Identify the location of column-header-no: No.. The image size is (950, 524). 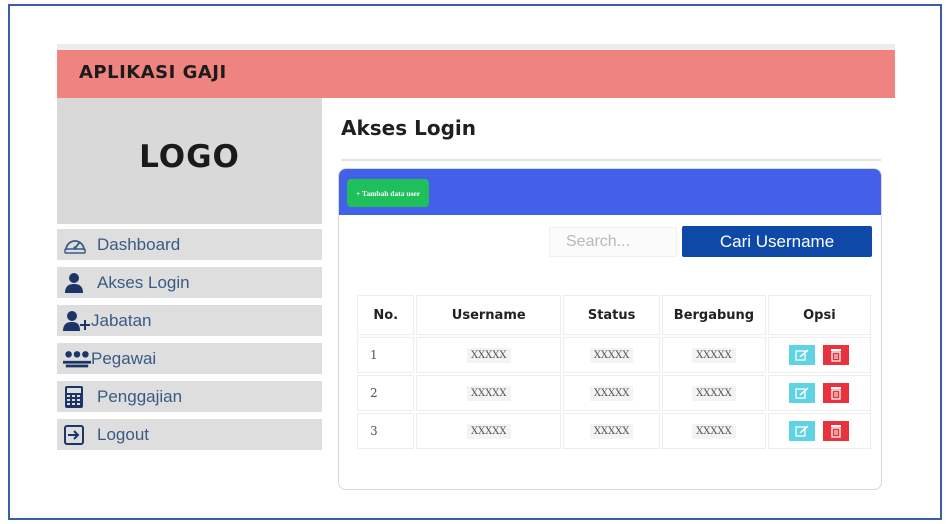
(386, 315).